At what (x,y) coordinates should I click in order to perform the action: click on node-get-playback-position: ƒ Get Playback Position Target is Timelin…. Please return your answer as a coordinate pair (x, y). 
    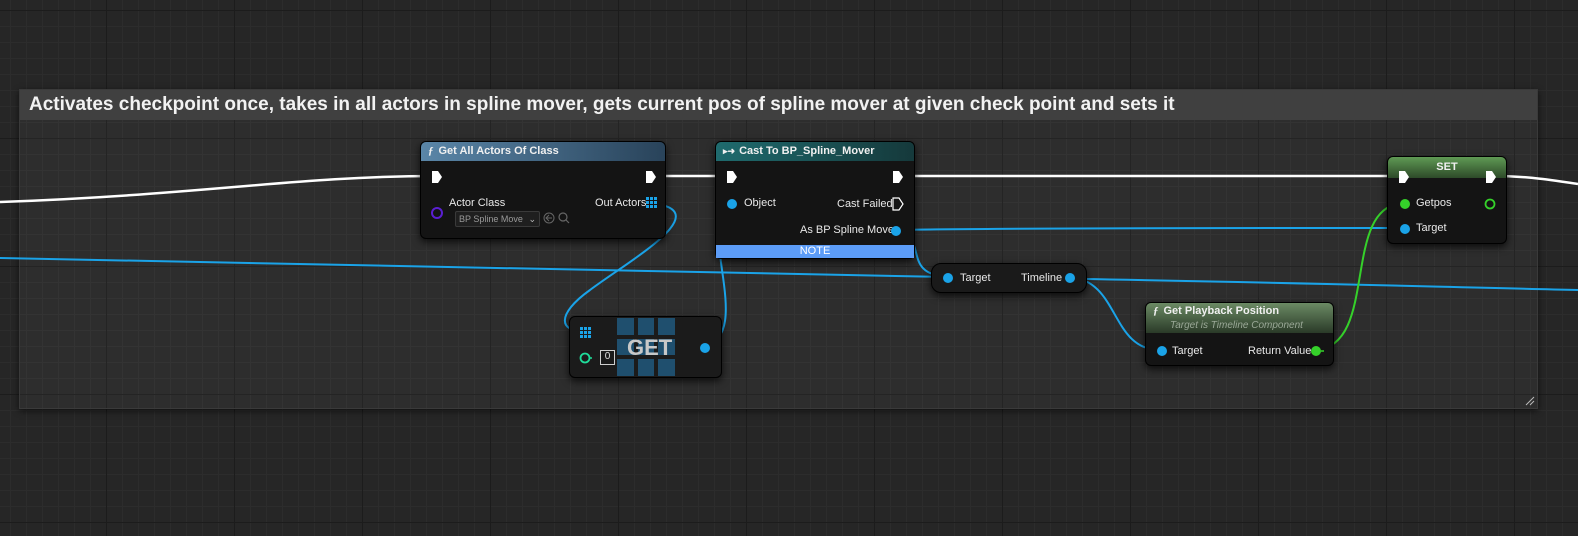
    Looking at the image, I should click on (1239, 334).